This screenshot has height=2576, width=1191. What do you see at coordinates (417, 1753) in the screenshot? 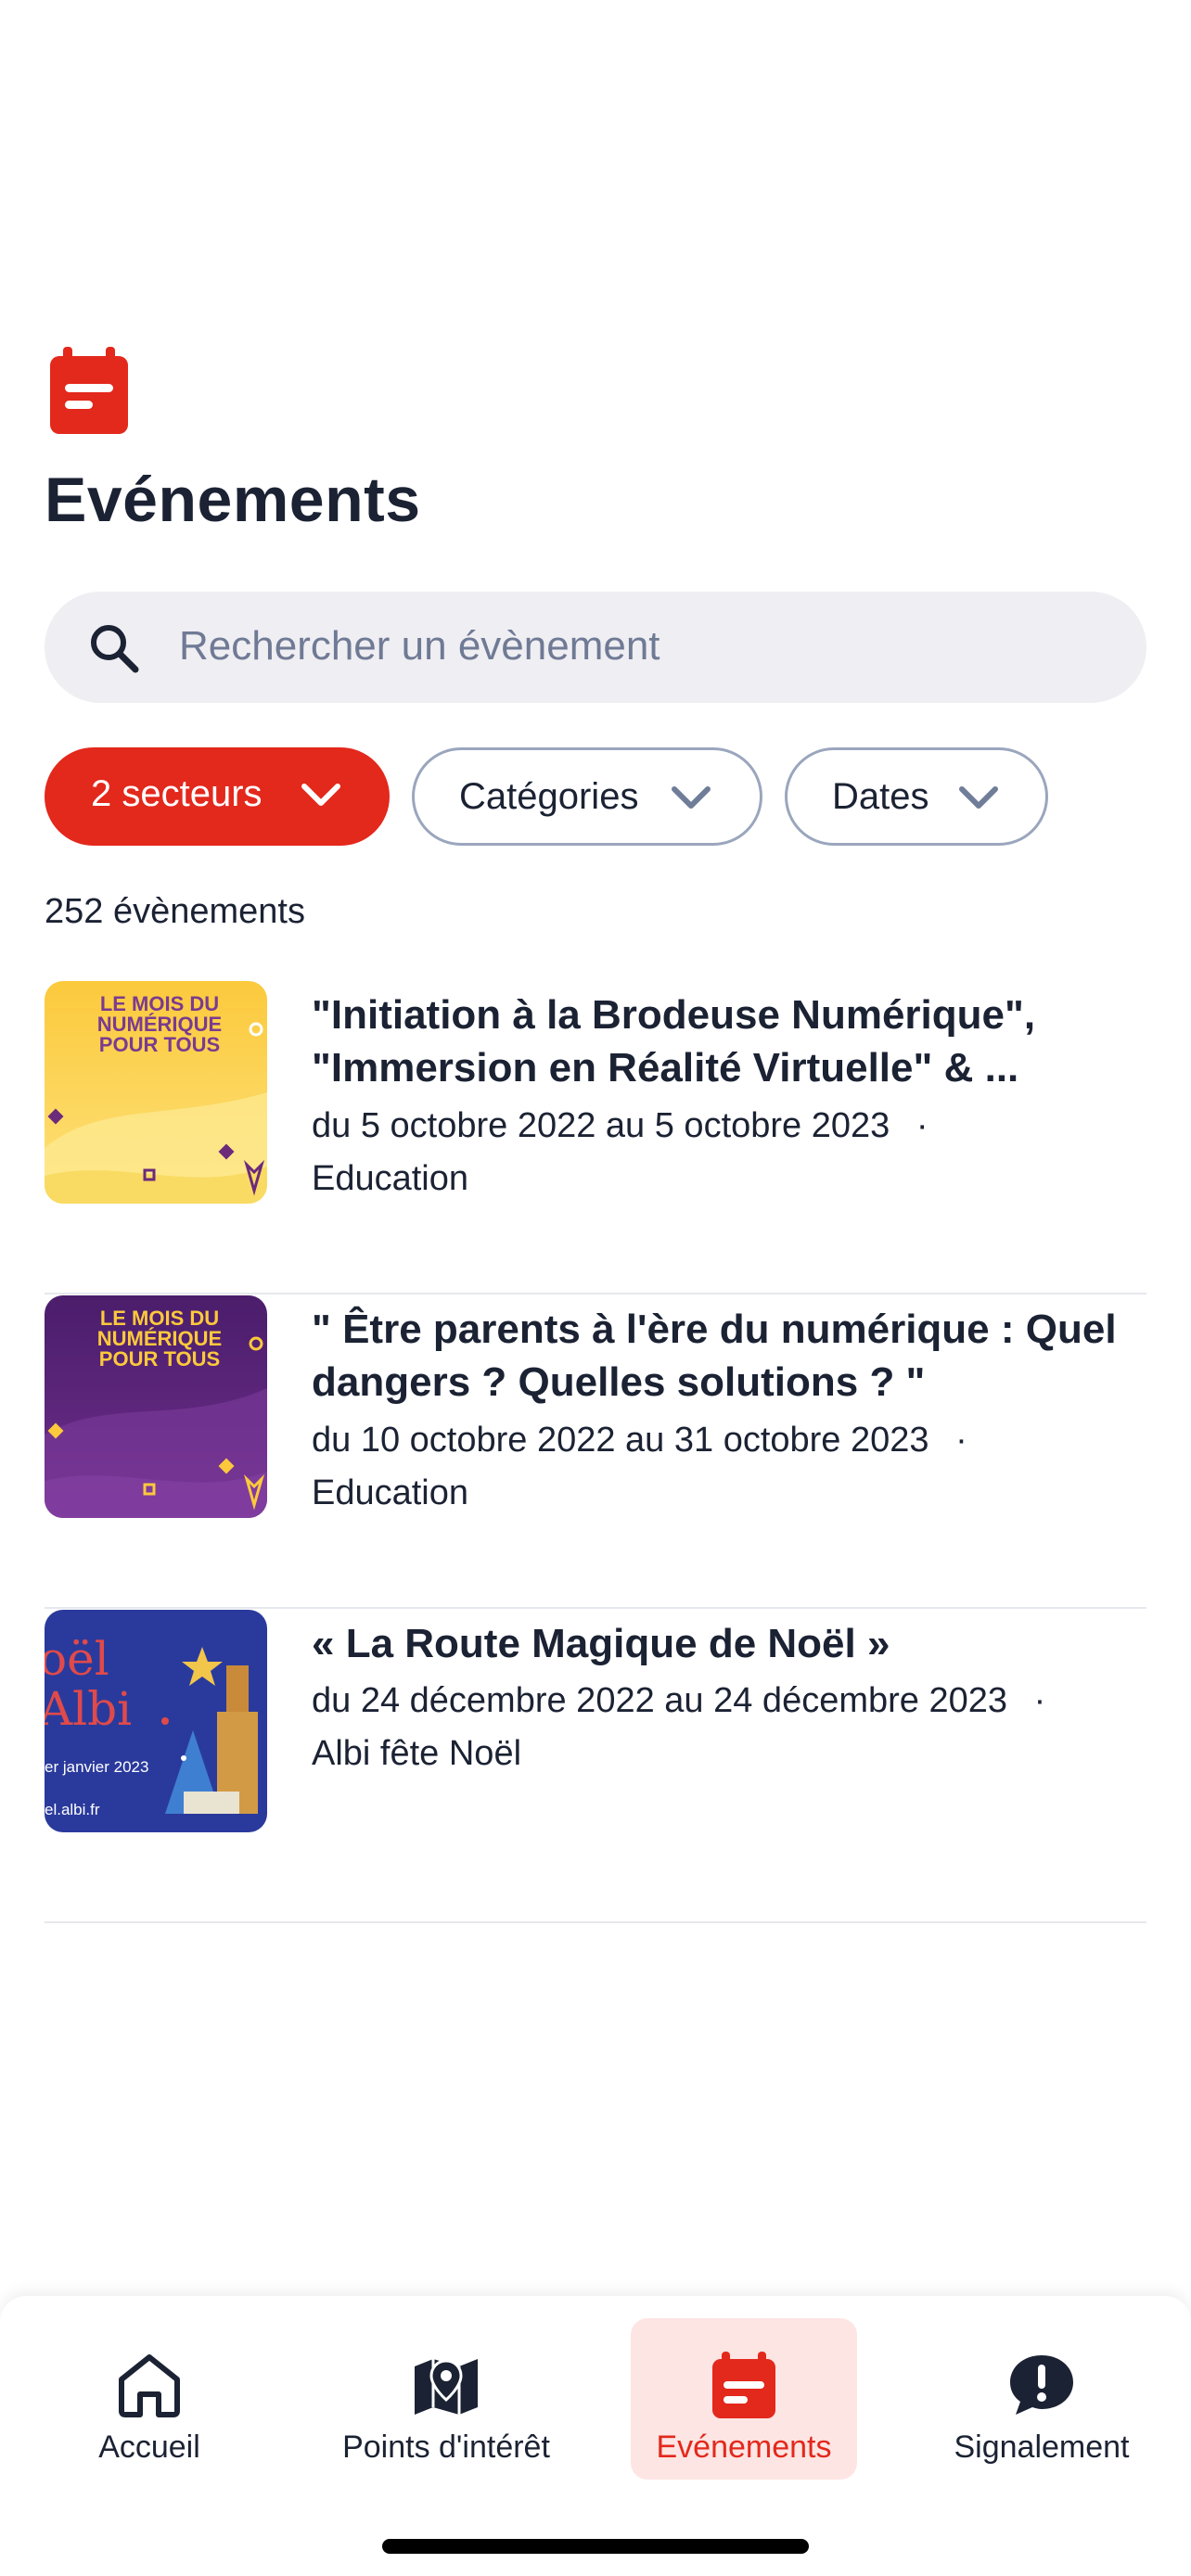
I see `event-category: Albi fête Noël` at bounding box center [417, 1753].